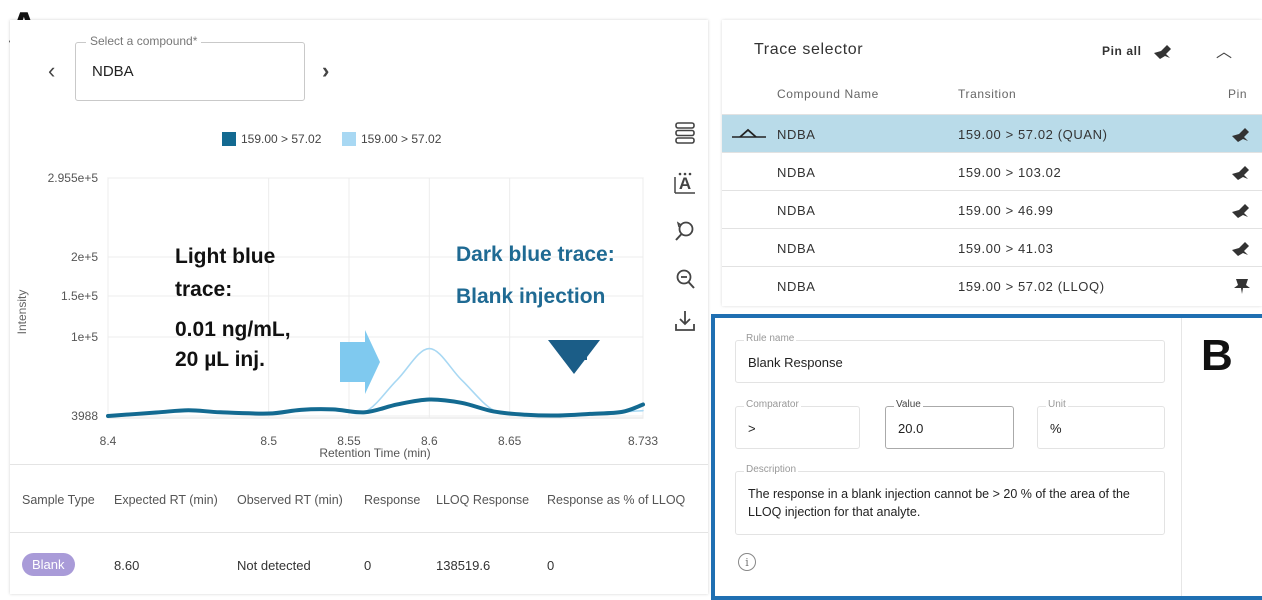 This screenshot has width=1262, height=600. Describe the element at coordinates (166, 500) in the screenshot. I see `th-expected-rt: Expected RT (min)` at that location.